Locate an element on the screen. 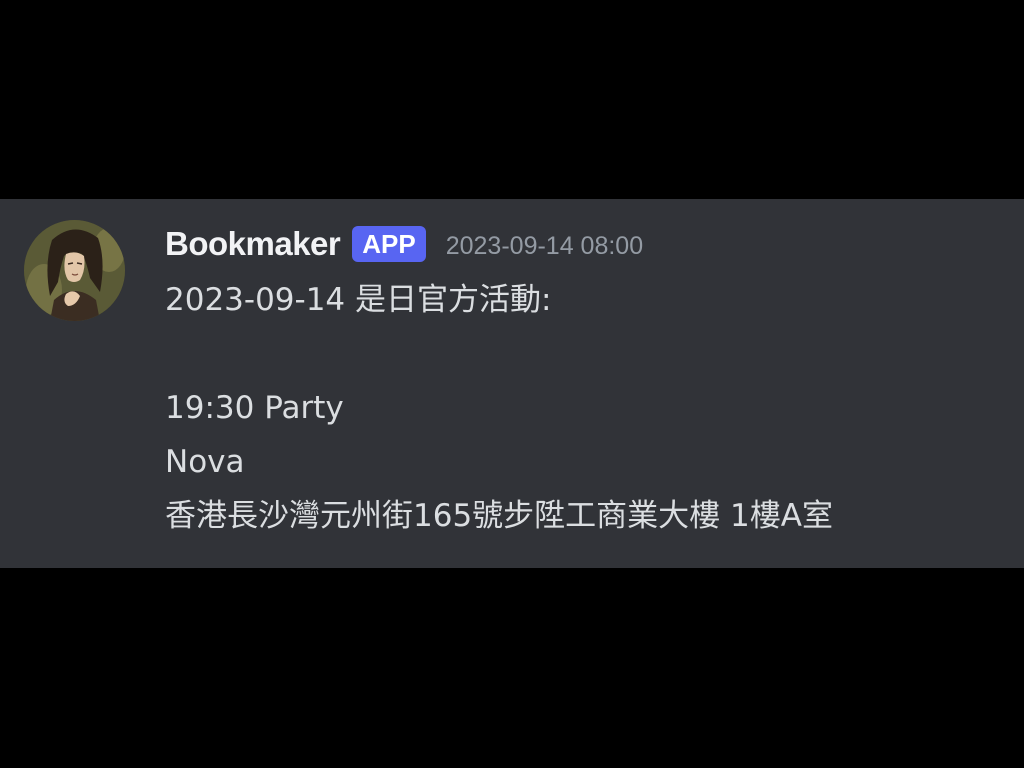 The width and height of the screenshot is (1024, 768). message-timestamp: 2023-09-14 08:00 is located at coordinates (544, 246).